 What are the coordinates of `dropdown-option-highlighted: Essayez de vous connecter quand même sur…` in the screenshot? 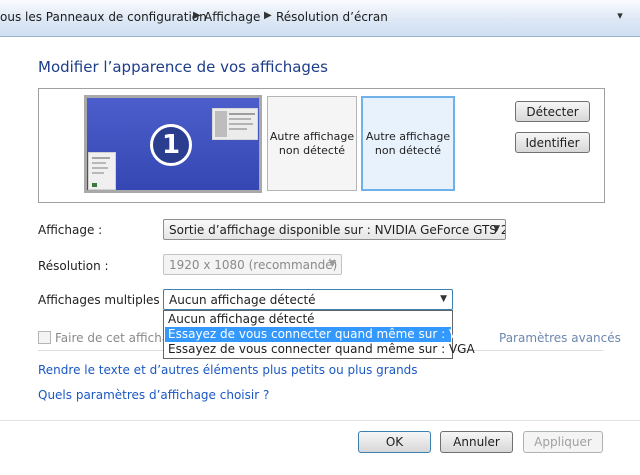 It's located at (320, 334).